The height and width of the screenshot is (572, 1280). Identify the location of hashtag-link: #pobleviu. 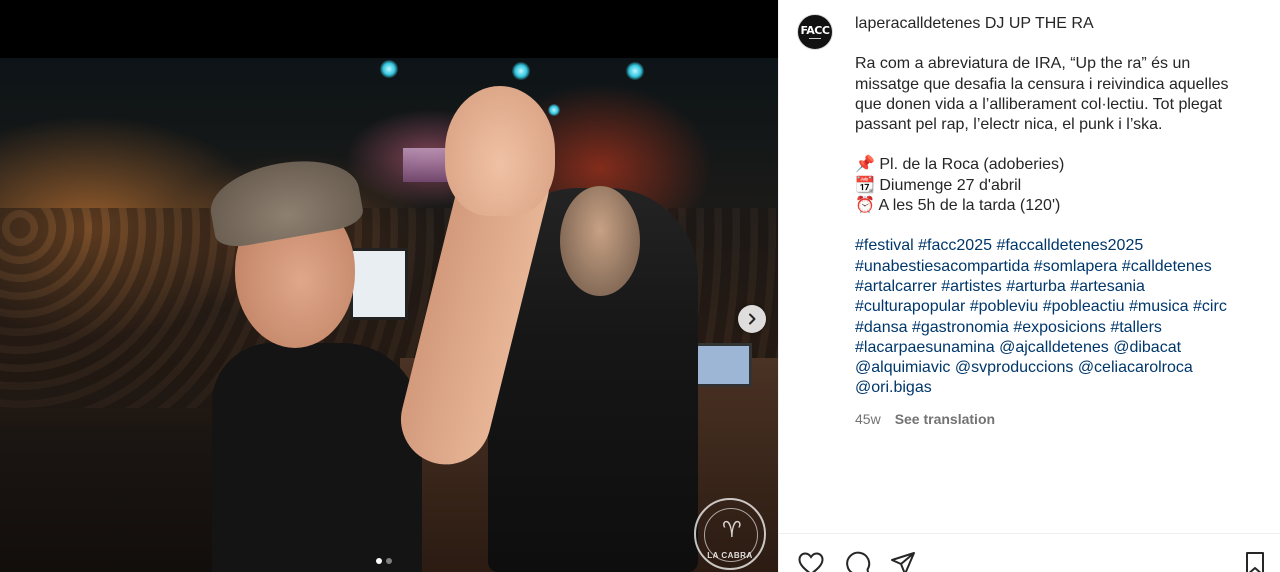
(1004, 306).